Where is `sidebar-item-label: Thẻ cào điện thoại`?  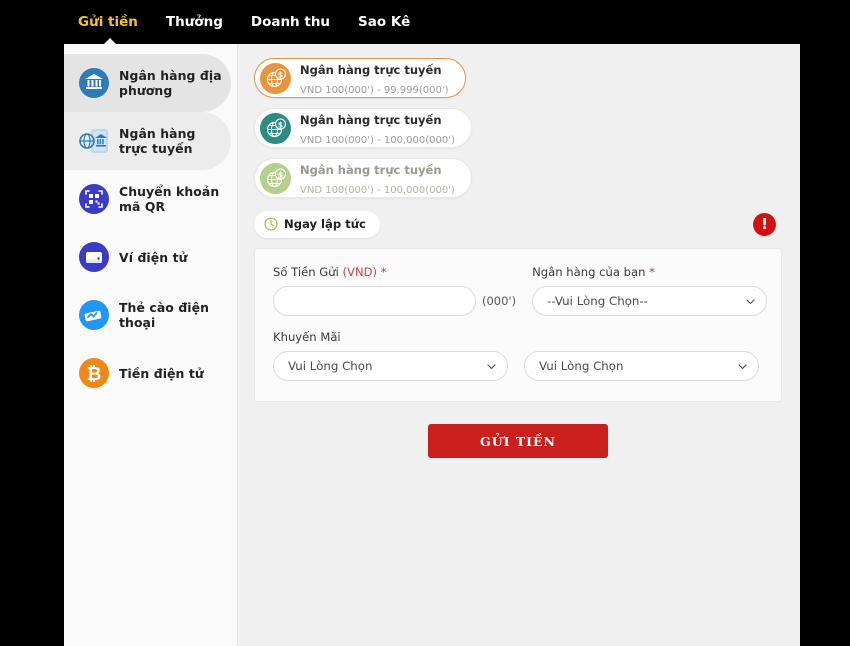 sidebar-item-label: Thẻ cào điện thoại is located at coordinates (164, 315).